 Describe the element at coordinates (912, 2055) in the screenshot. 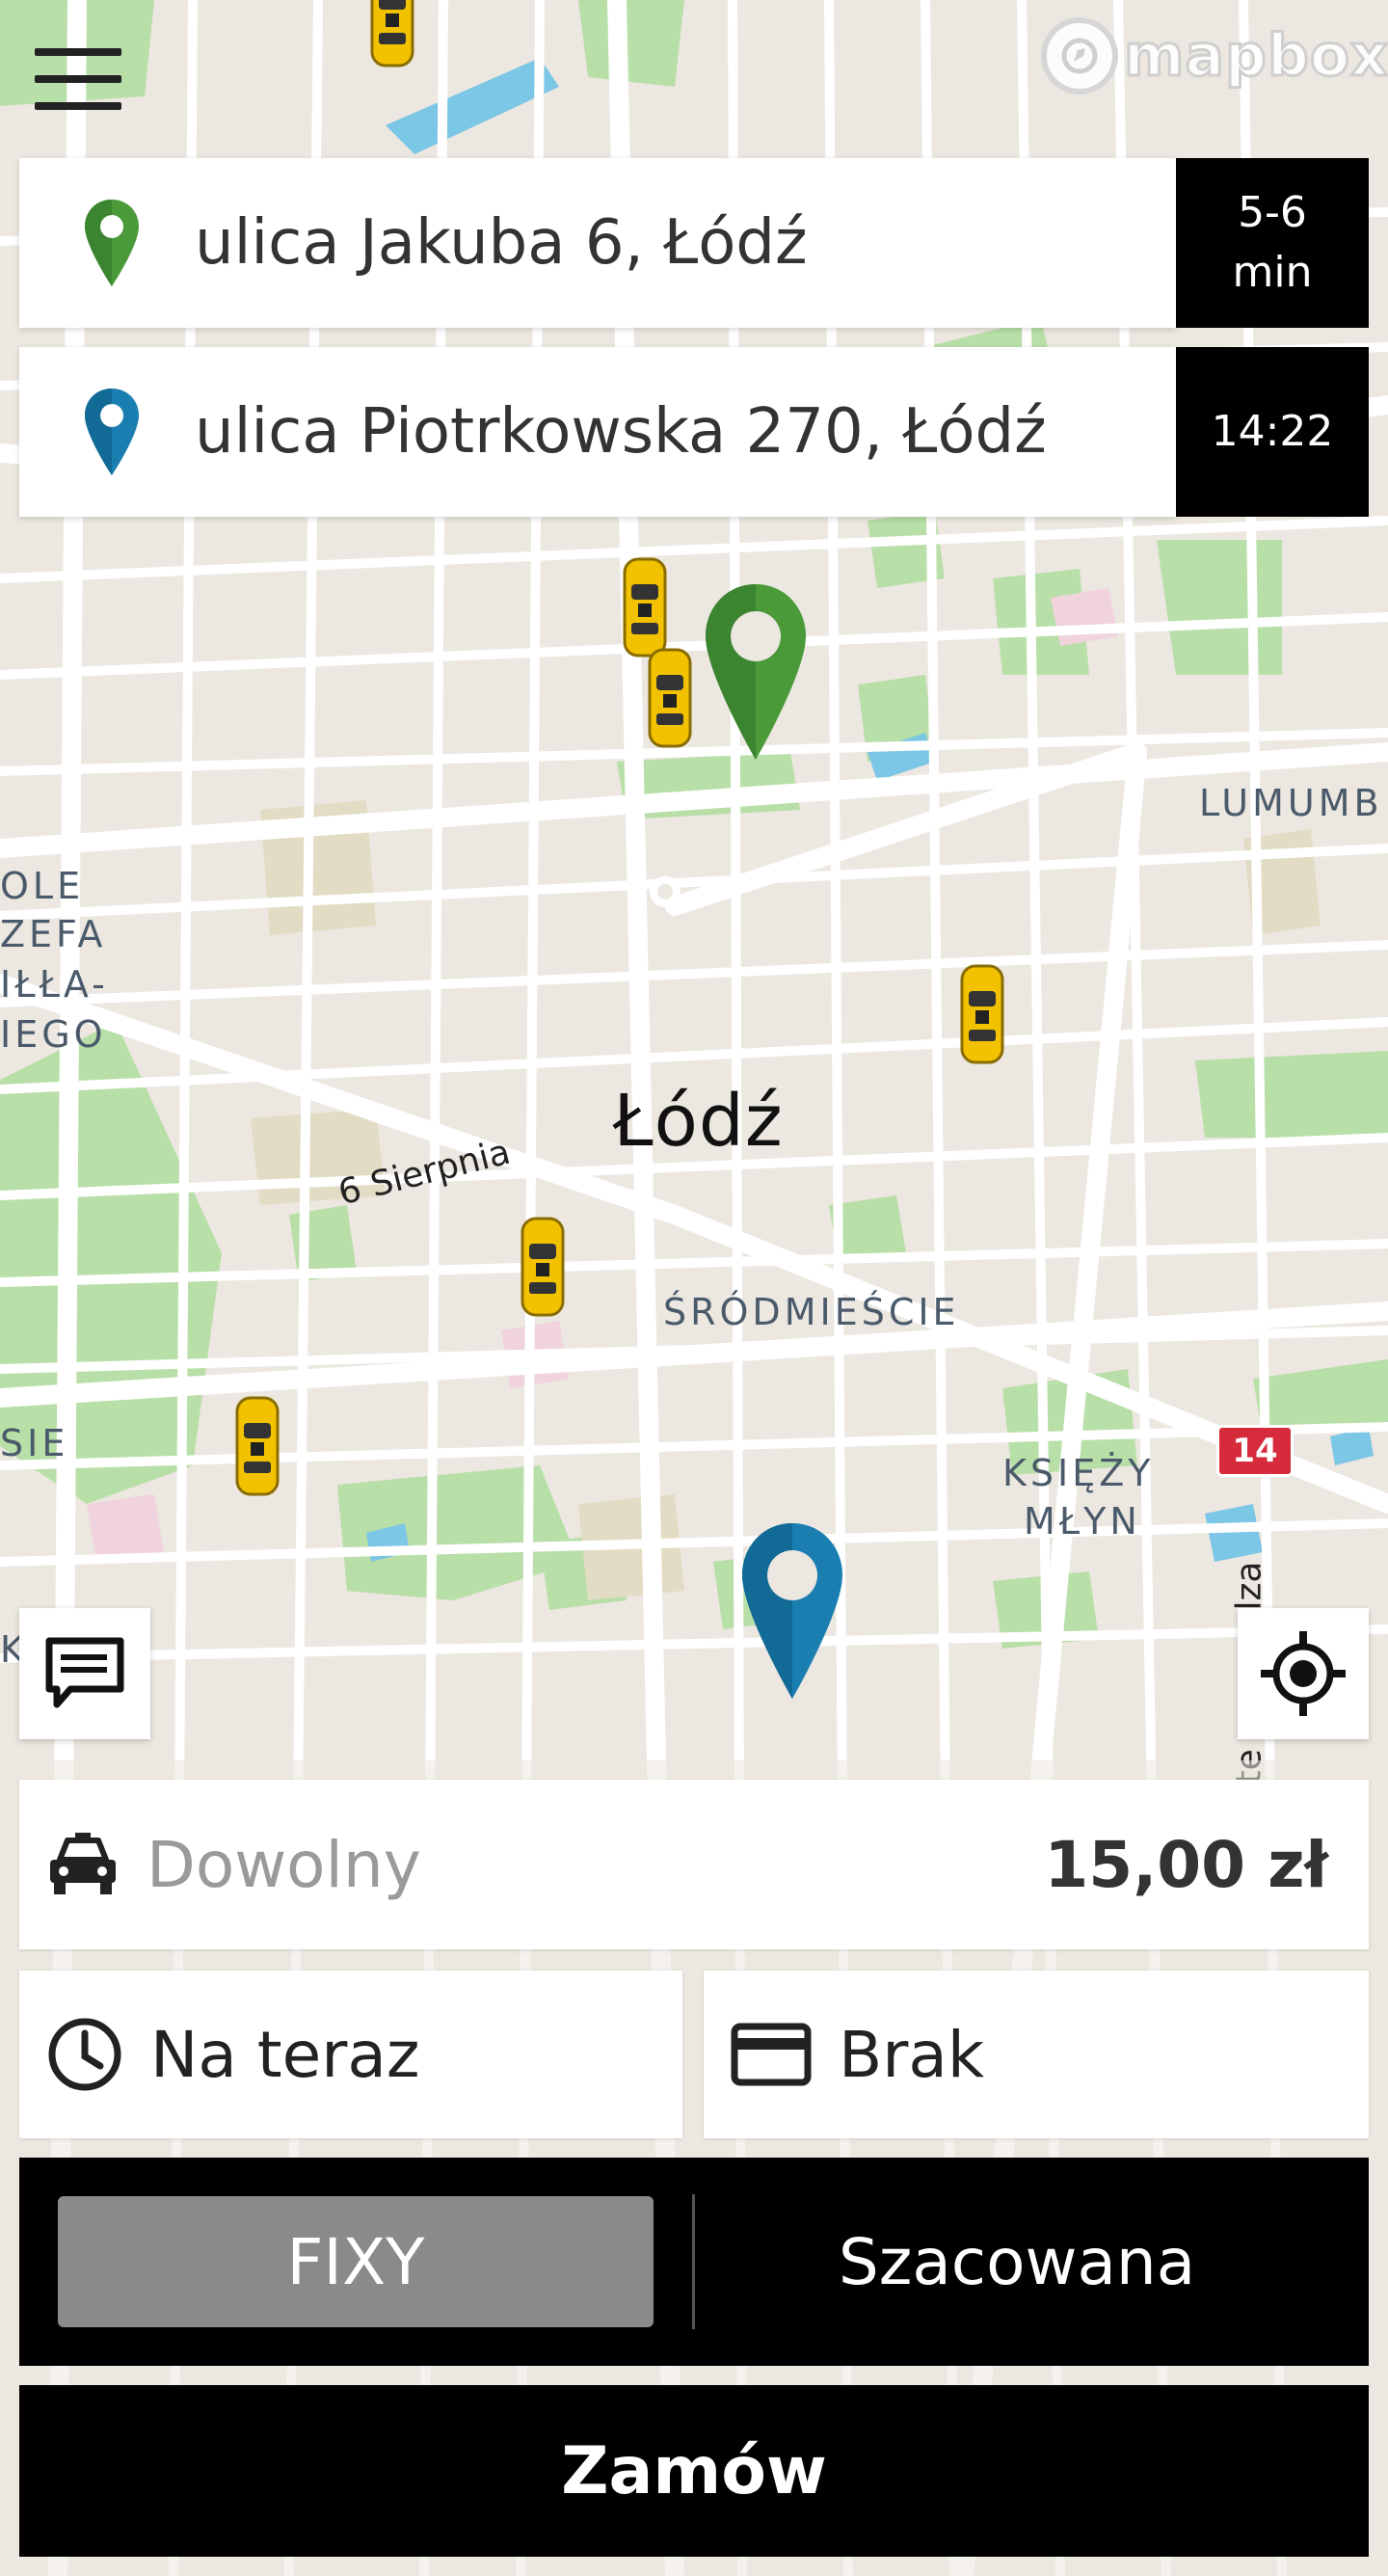

I see `payment-label: Brak` at that location.